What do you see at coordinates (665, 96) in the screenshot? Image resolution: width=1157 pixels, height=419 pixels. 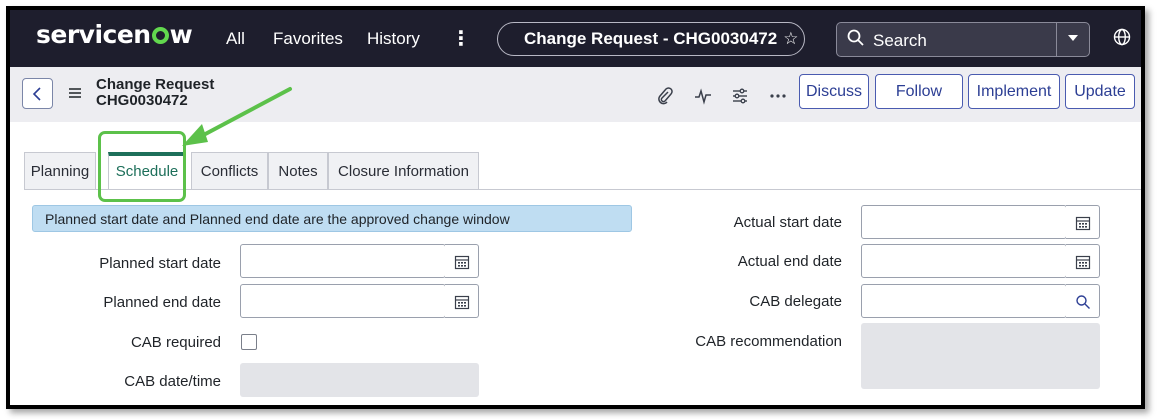 I see `paperclip-icon` at bounding box center [665, 96].